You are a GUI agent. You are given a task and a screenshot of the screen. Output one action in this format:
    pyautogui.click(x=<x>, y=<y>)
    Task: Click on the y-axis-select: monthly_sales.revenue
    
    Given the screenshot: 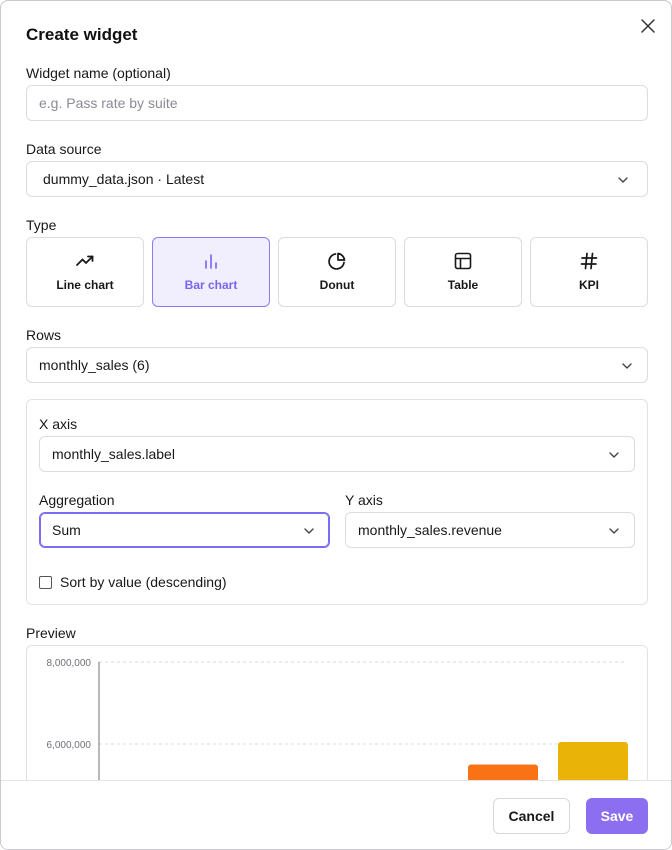 What is the action you would take?
    pyautogui.click(x=490, y=530)
    